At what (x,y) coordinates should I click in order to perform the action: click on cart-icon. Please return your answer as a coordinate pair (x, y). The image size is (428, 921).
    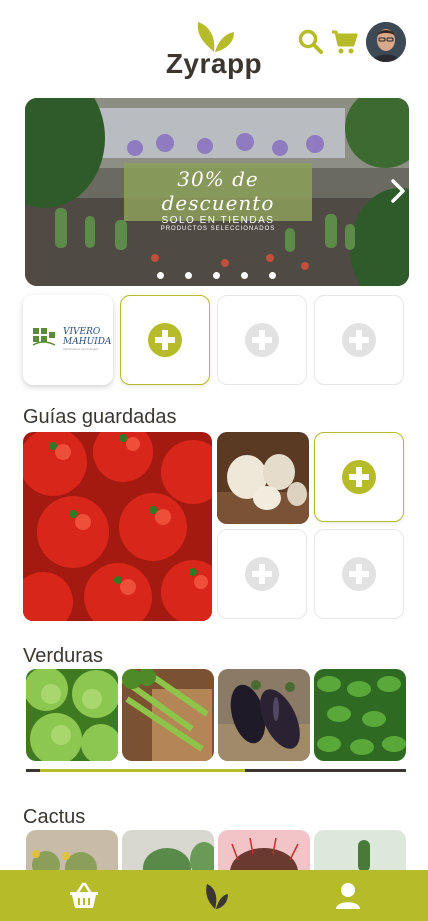
    Looking at the image, I should click on (344, 42).